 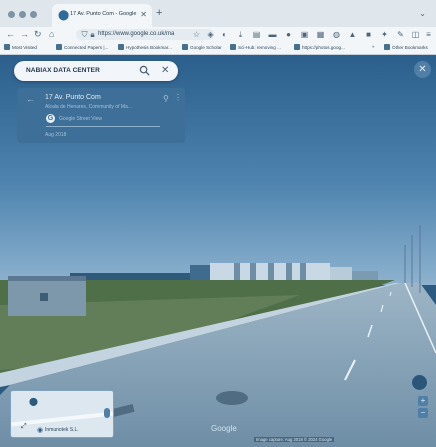 I want to click on hypothesis-icon: ■, so click(x=368, y=34).